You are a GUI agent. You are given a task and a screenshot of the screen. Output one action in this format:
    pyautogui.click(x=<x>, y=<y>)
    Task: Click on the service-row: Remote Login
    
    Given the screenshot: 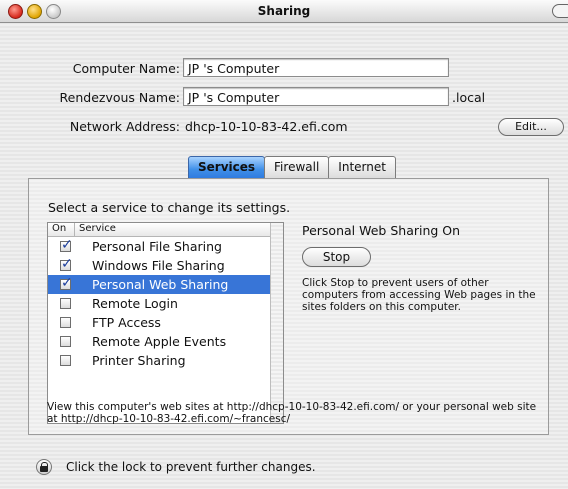 What is the action you would take?
    pyautogui.click(x=160, y=303)
    